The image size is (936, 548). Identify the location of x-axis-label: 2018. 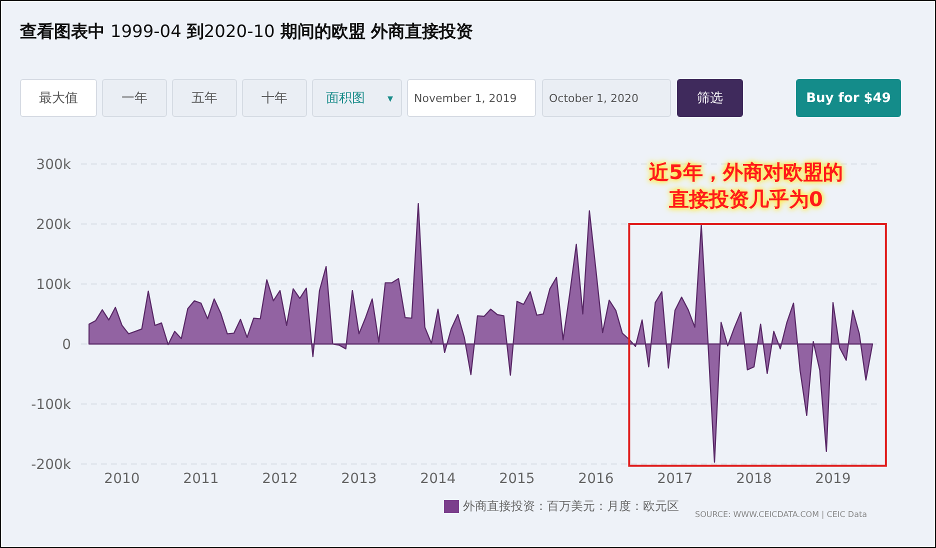
(754, 478).